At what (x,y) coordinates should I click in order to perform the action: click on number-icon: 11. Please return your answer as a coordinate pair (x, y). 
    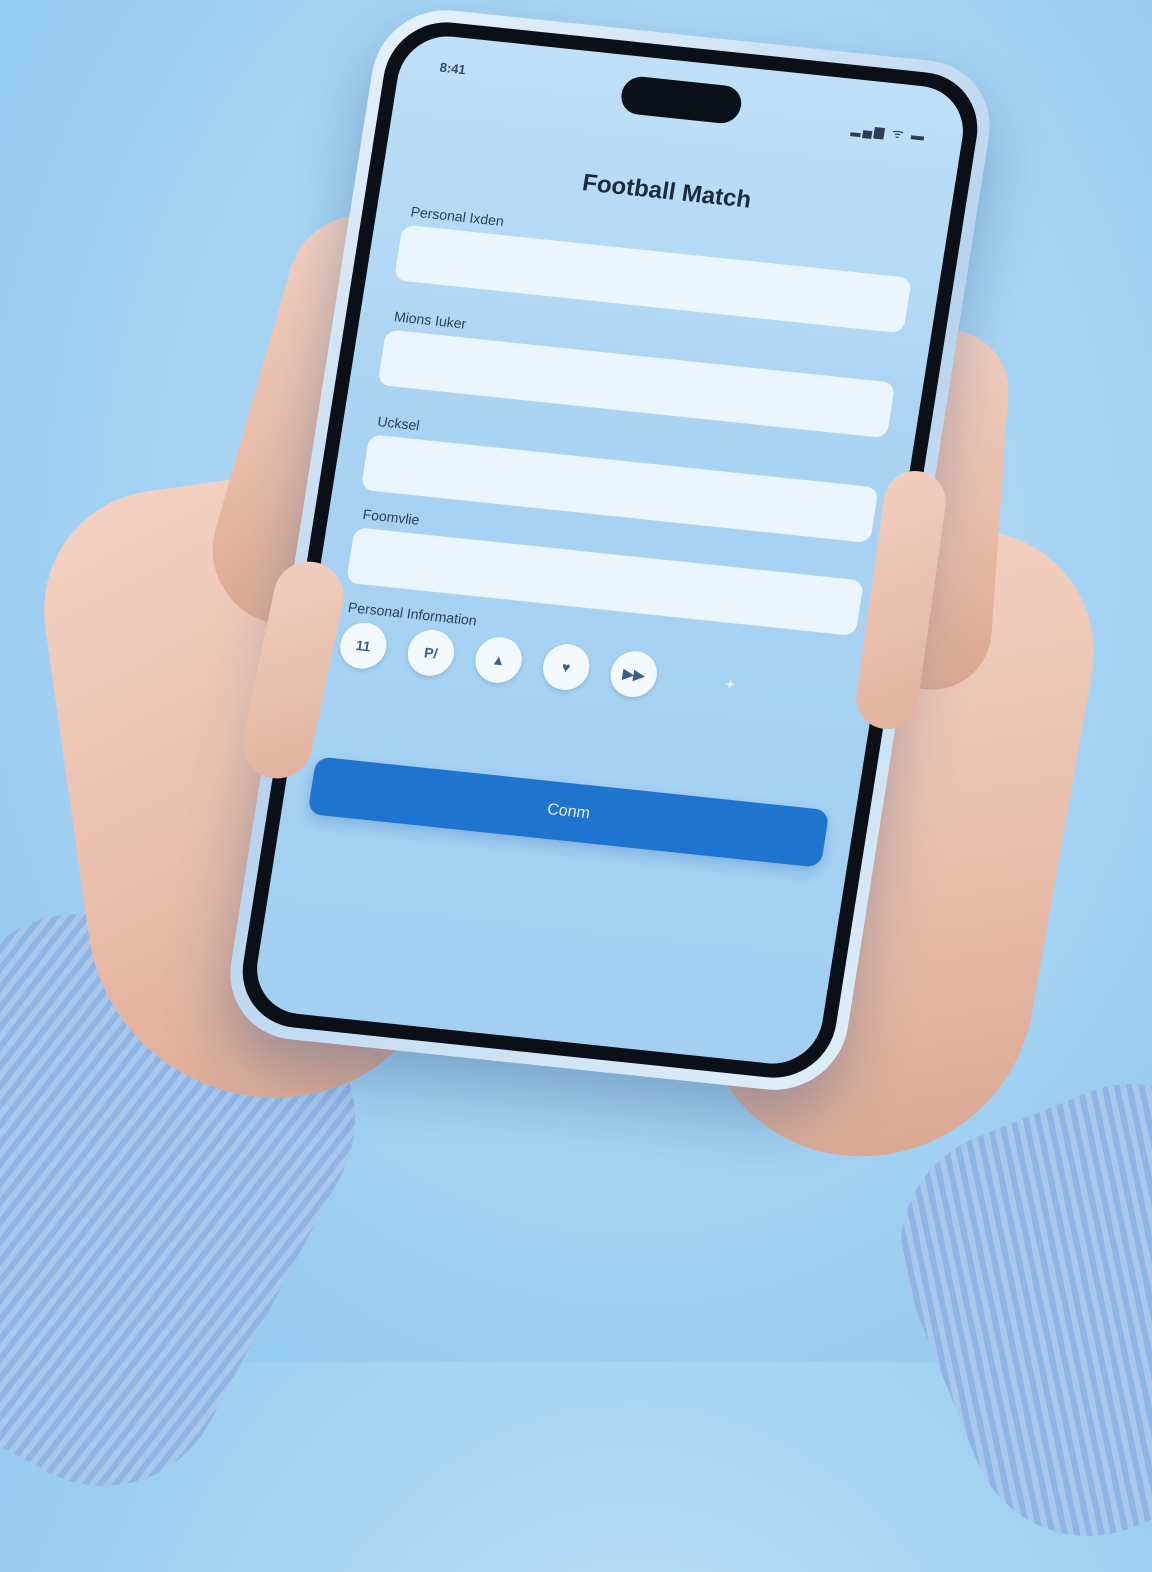
    Looking at the image, I should click on (363, 645).